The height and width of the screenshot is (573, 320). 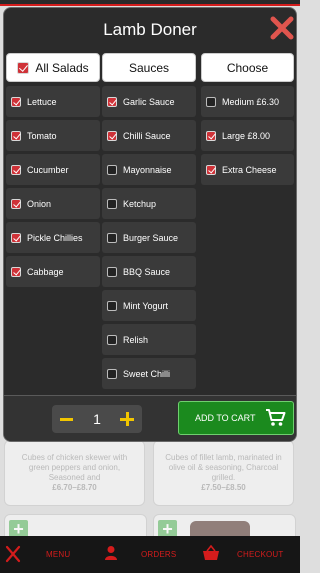 I want to click on option-label: BBQ Sauce, so click(x=147, y=271).